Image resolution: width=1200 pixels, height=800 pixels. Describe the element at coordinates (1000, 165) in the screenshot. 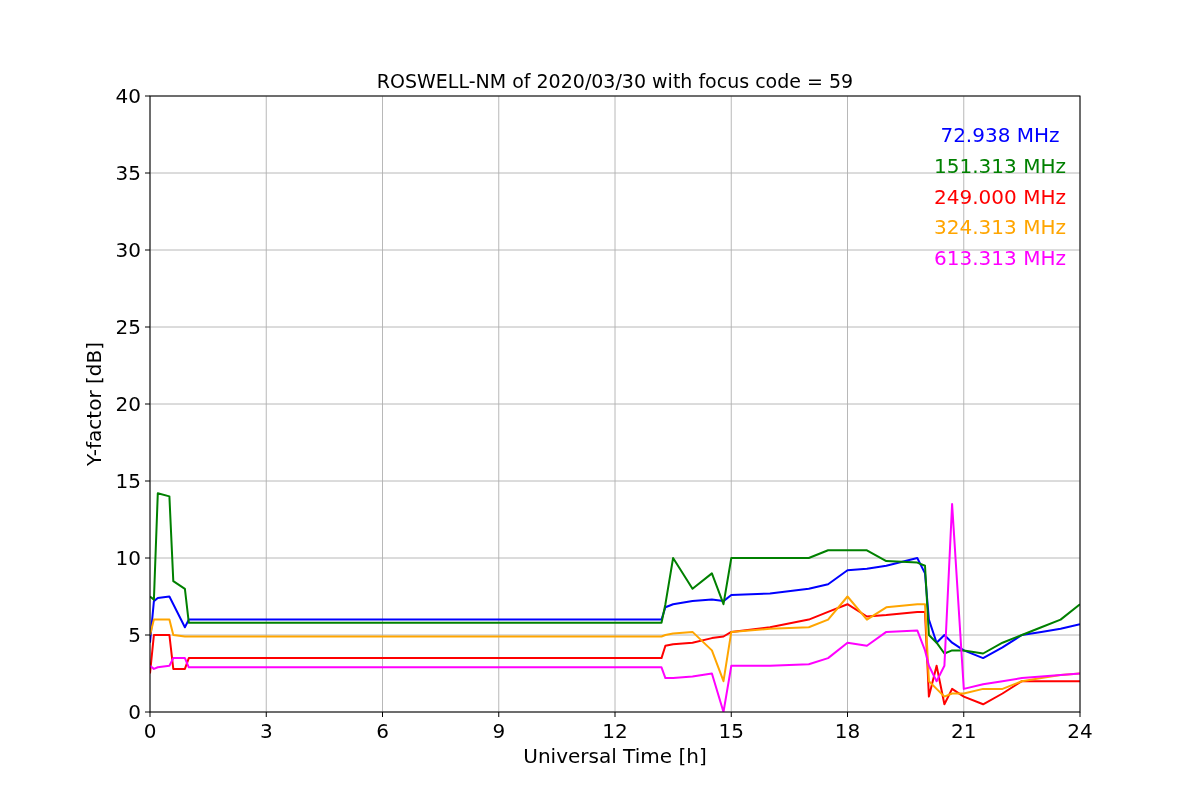

I see `legend-label: 151.313 MHz` at that location.